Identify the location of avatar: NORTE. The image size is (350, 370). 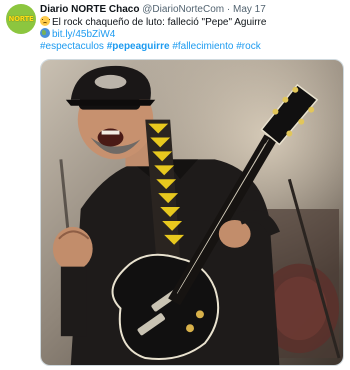
(21, 19).